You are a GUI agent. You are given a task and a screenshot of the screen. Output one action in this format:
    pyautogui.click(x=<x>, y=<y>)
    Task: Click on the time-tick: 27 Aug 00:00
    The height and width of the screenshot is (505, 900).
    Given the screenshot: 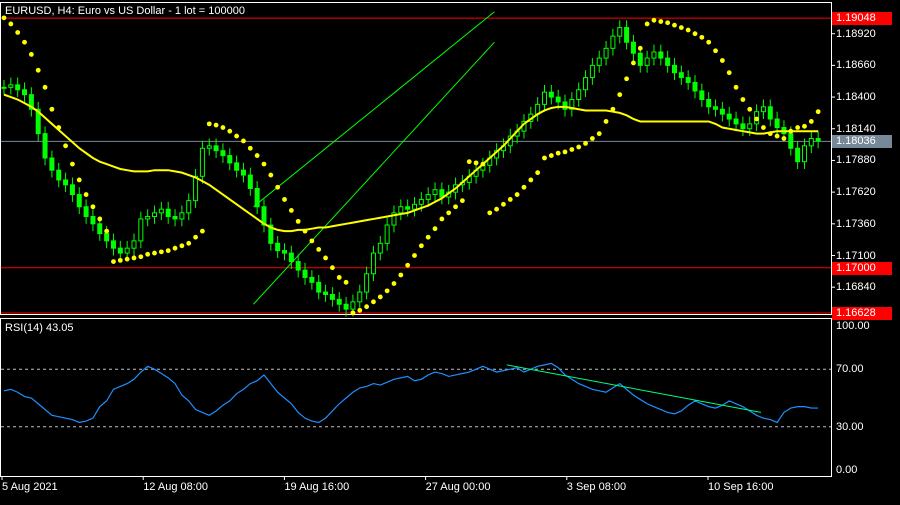 What is the action you would take?
    pyautogui.click(x=458, y=487)
    